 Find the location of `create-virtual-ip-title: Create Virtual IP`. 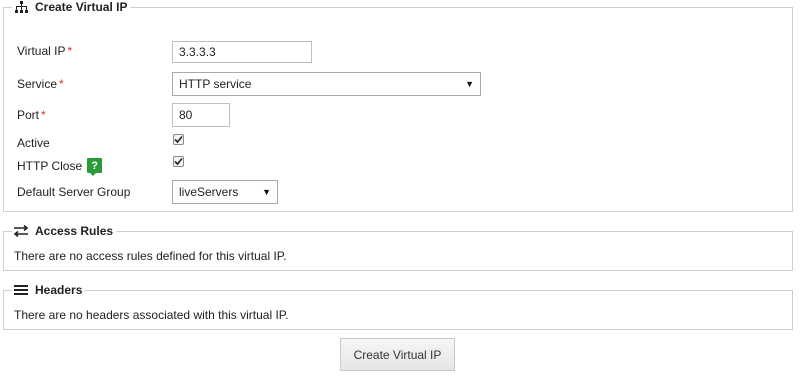

create-virtual-ip-title: Create Virtual IP is located at coordinates (81, 7).